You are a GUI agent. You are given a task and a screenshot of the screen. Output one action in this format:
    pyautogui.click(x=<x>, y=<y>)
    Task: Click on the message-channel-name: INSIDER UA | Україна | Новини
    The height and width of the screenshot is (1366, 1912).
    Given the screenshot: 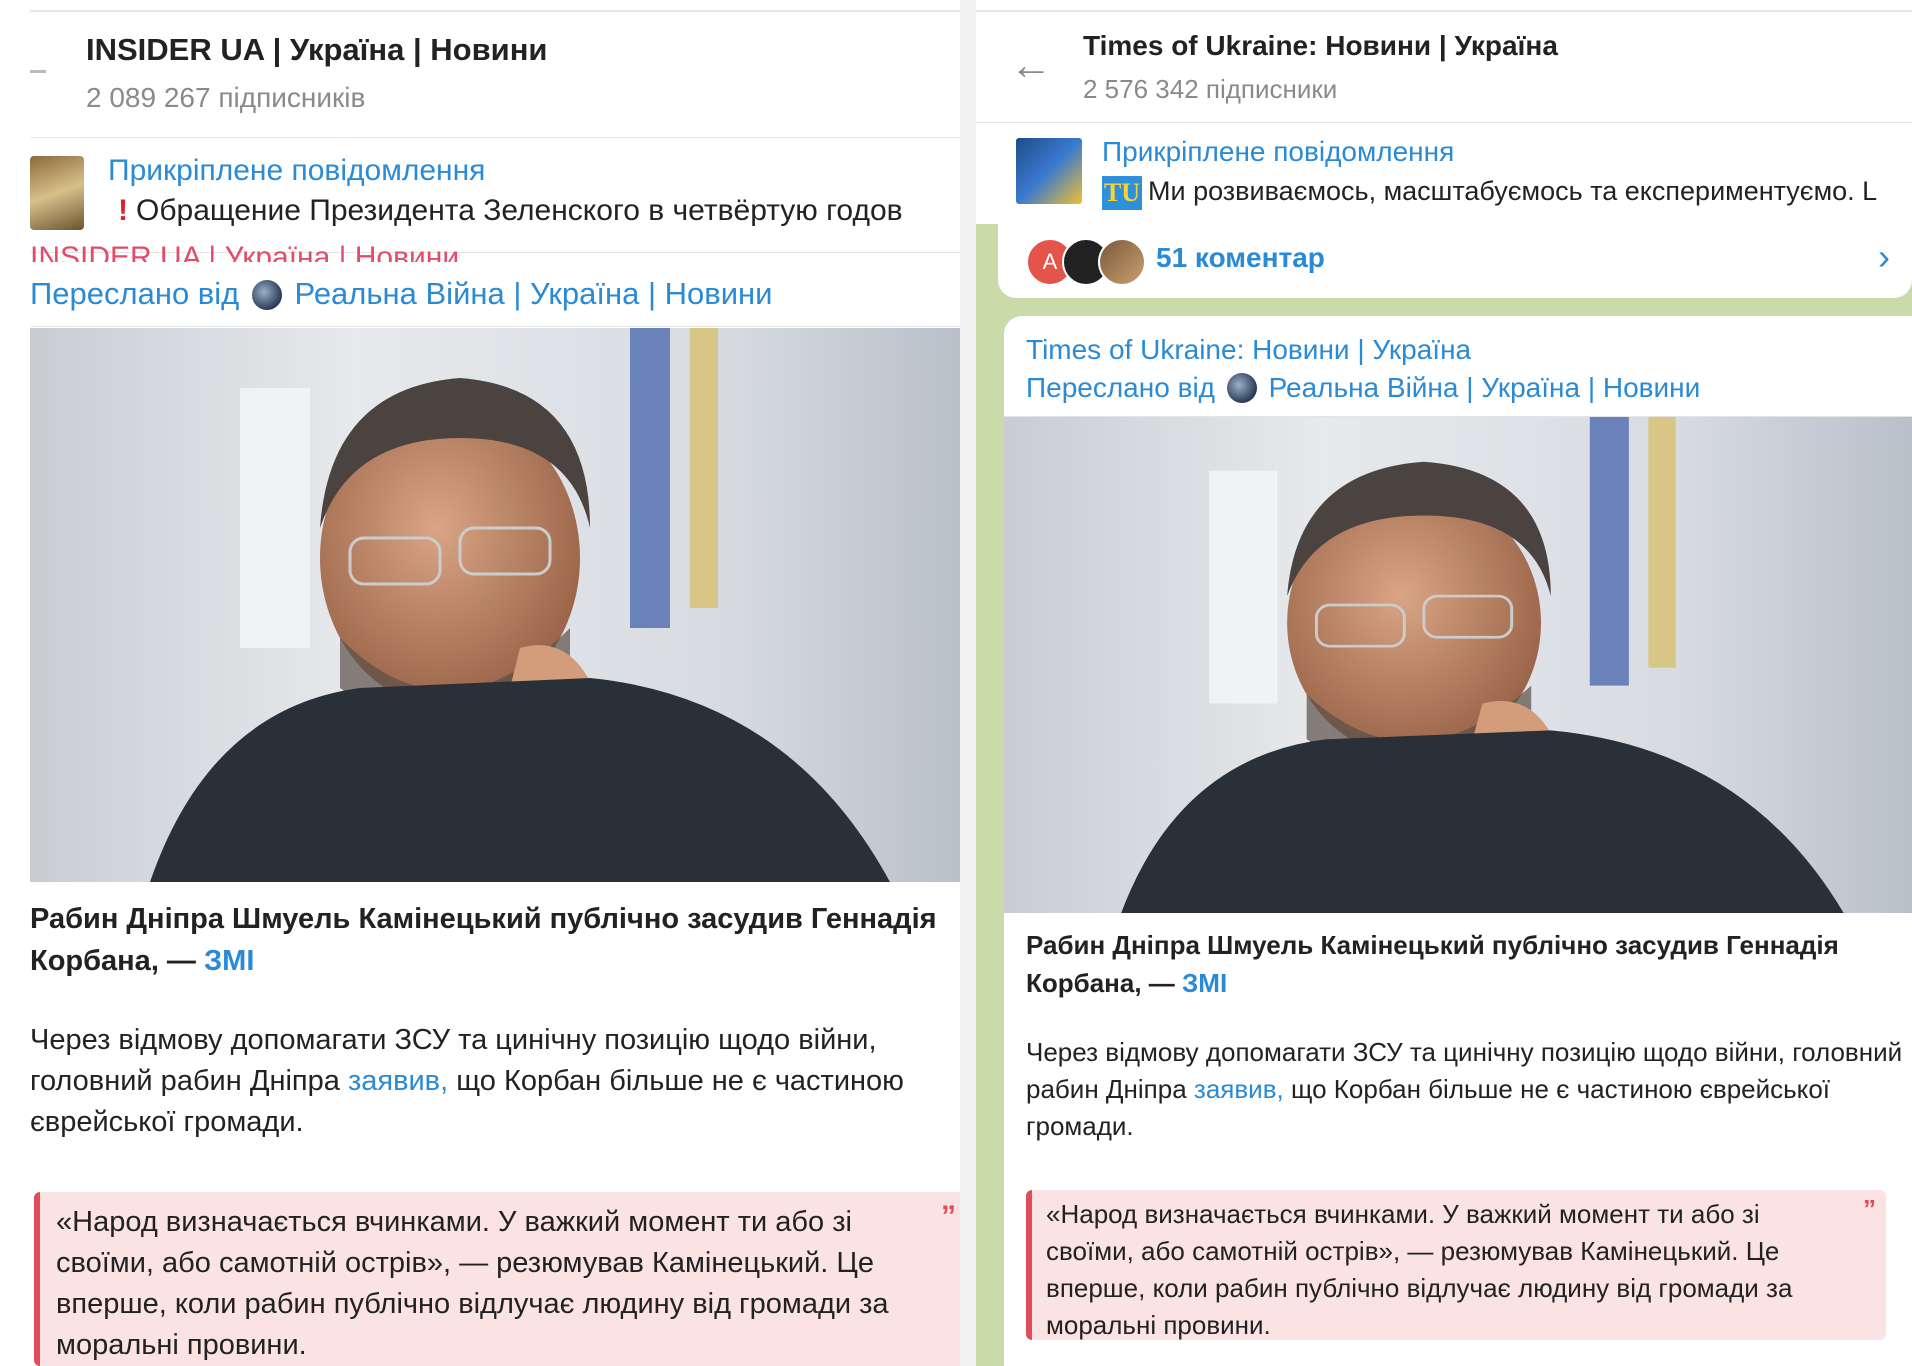 What is the action you would take?
    pyautogui.click(x=245, y=251)
    